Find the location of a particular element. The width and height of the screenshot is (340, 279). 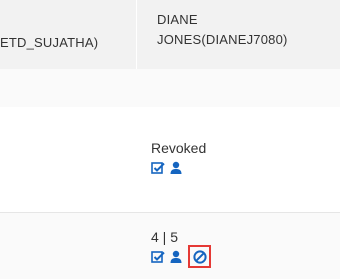

revoke-button is located at coordinates (199, 256).